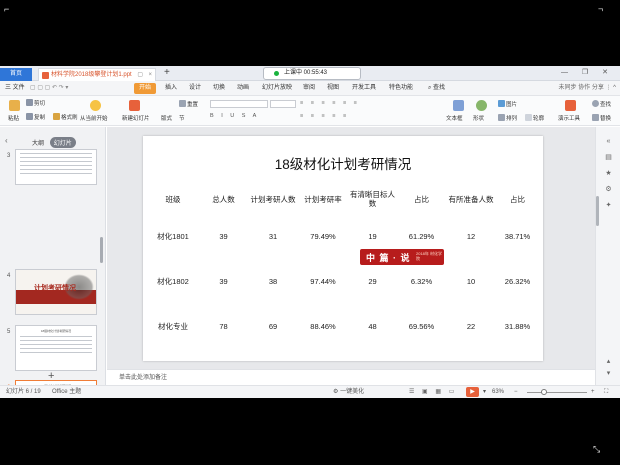 Image resolution: width=620 pixels, height=465 pixels. I want to click on find-icon, so click(595, 103).